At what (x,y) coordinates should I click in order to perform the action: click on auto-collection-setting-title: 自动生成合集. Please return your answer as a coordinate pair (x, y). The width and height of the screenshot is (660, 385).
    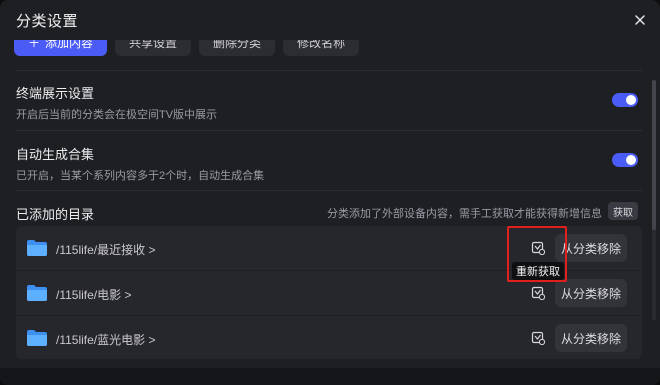
    Looking at the image, I should click on (55, 154).